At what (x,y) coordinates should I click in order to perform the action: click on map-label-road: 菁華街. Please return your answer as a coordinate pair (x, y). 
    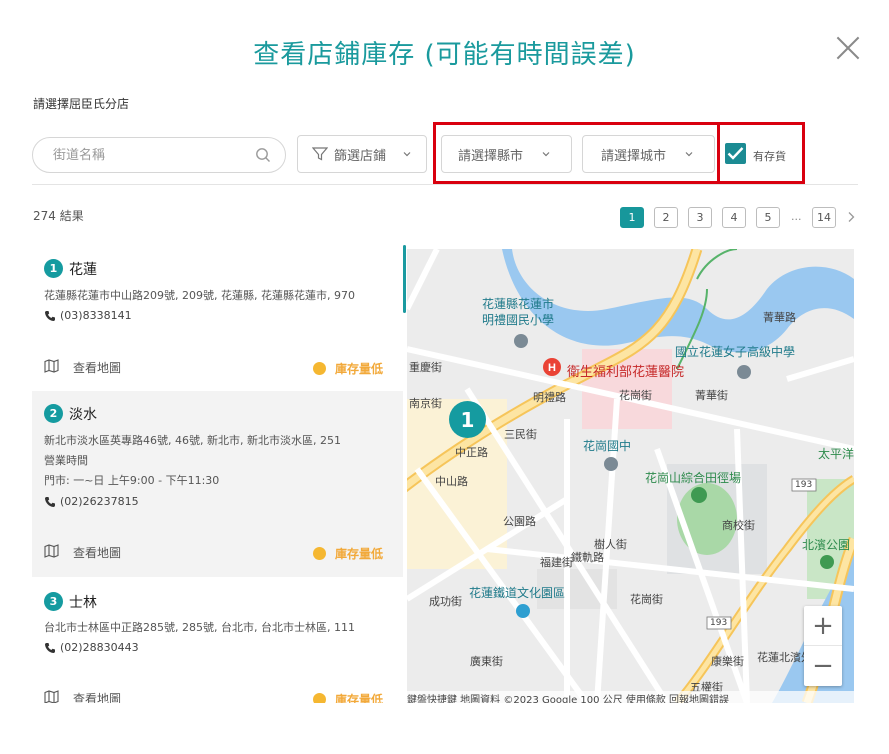
    Looking at the image, I should click on (711, 395).